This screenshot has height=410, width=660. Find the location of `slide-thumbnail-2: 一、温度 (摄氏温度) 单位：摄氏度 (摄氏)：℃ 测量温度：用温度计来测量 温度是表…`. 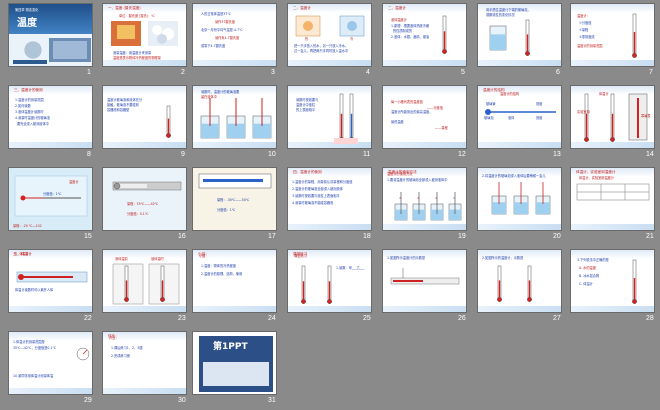

slide-thumbnail-2: 一、温度 (摄氏温度) 单位：摄氏度 (摄氏)：℃ 测量温度：用温度计来测量 温度是表… is located at coordinates (144, 35).